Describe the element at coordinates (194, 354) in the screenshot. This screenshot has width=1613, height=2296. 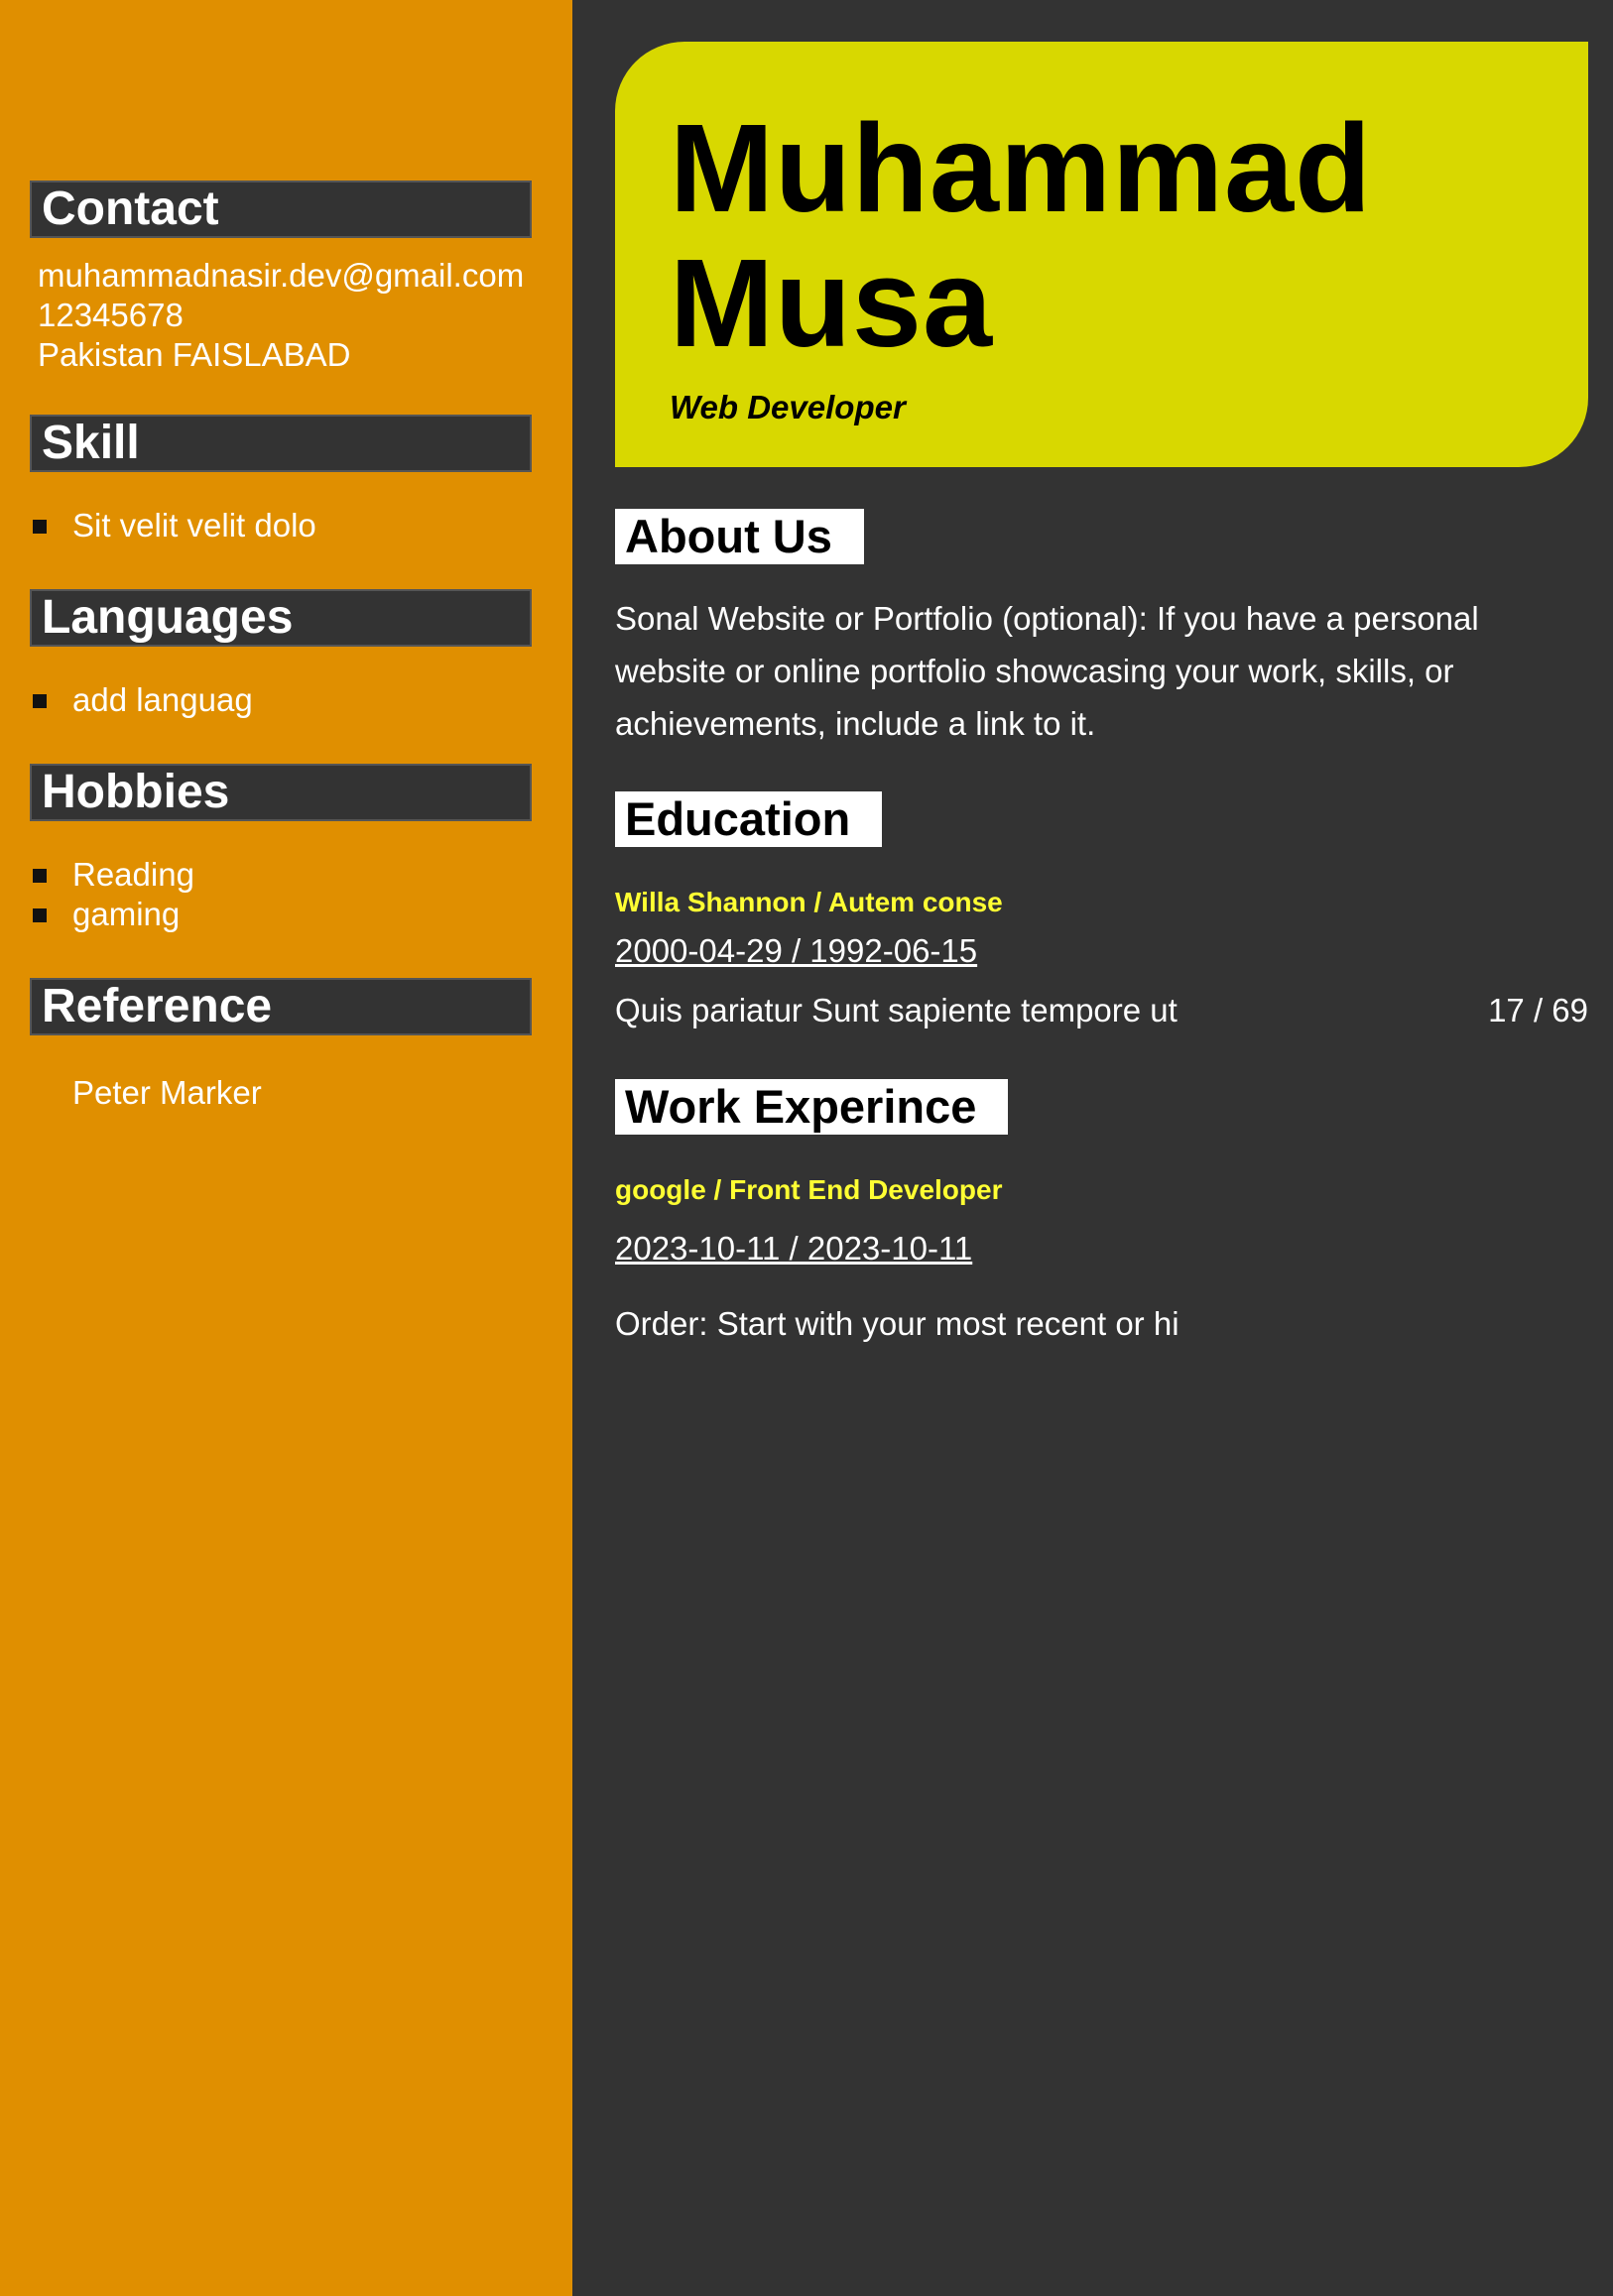
I see `contact-location: Pakistan FAISLABAD` at that location.